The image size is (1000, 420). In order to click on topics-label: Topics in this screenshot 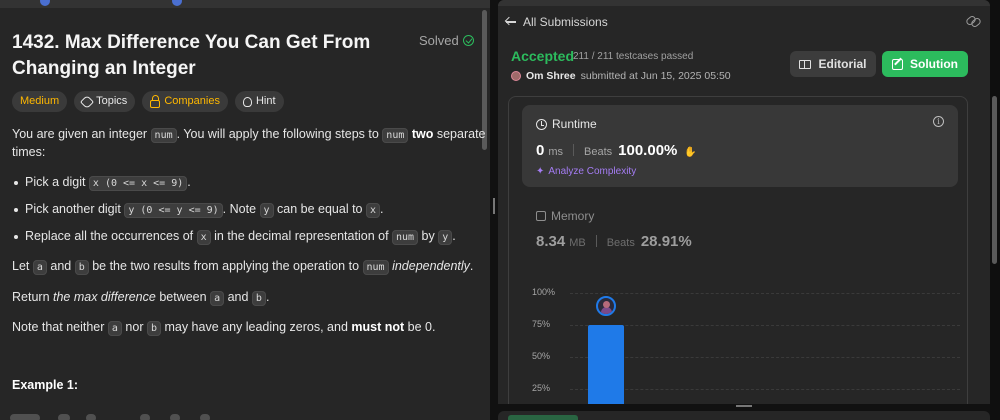, I will do `click(112, 101)`.